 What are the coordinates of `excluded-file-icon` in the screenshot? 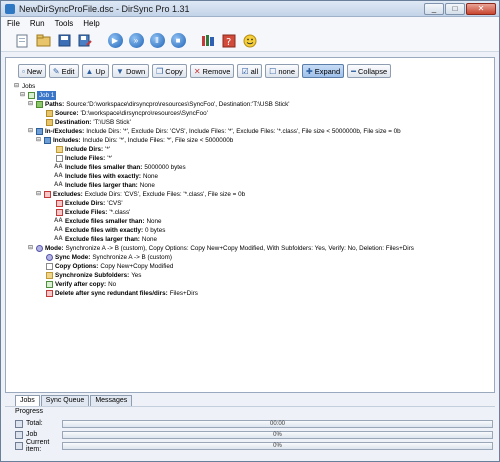 It's located at (59, 212).